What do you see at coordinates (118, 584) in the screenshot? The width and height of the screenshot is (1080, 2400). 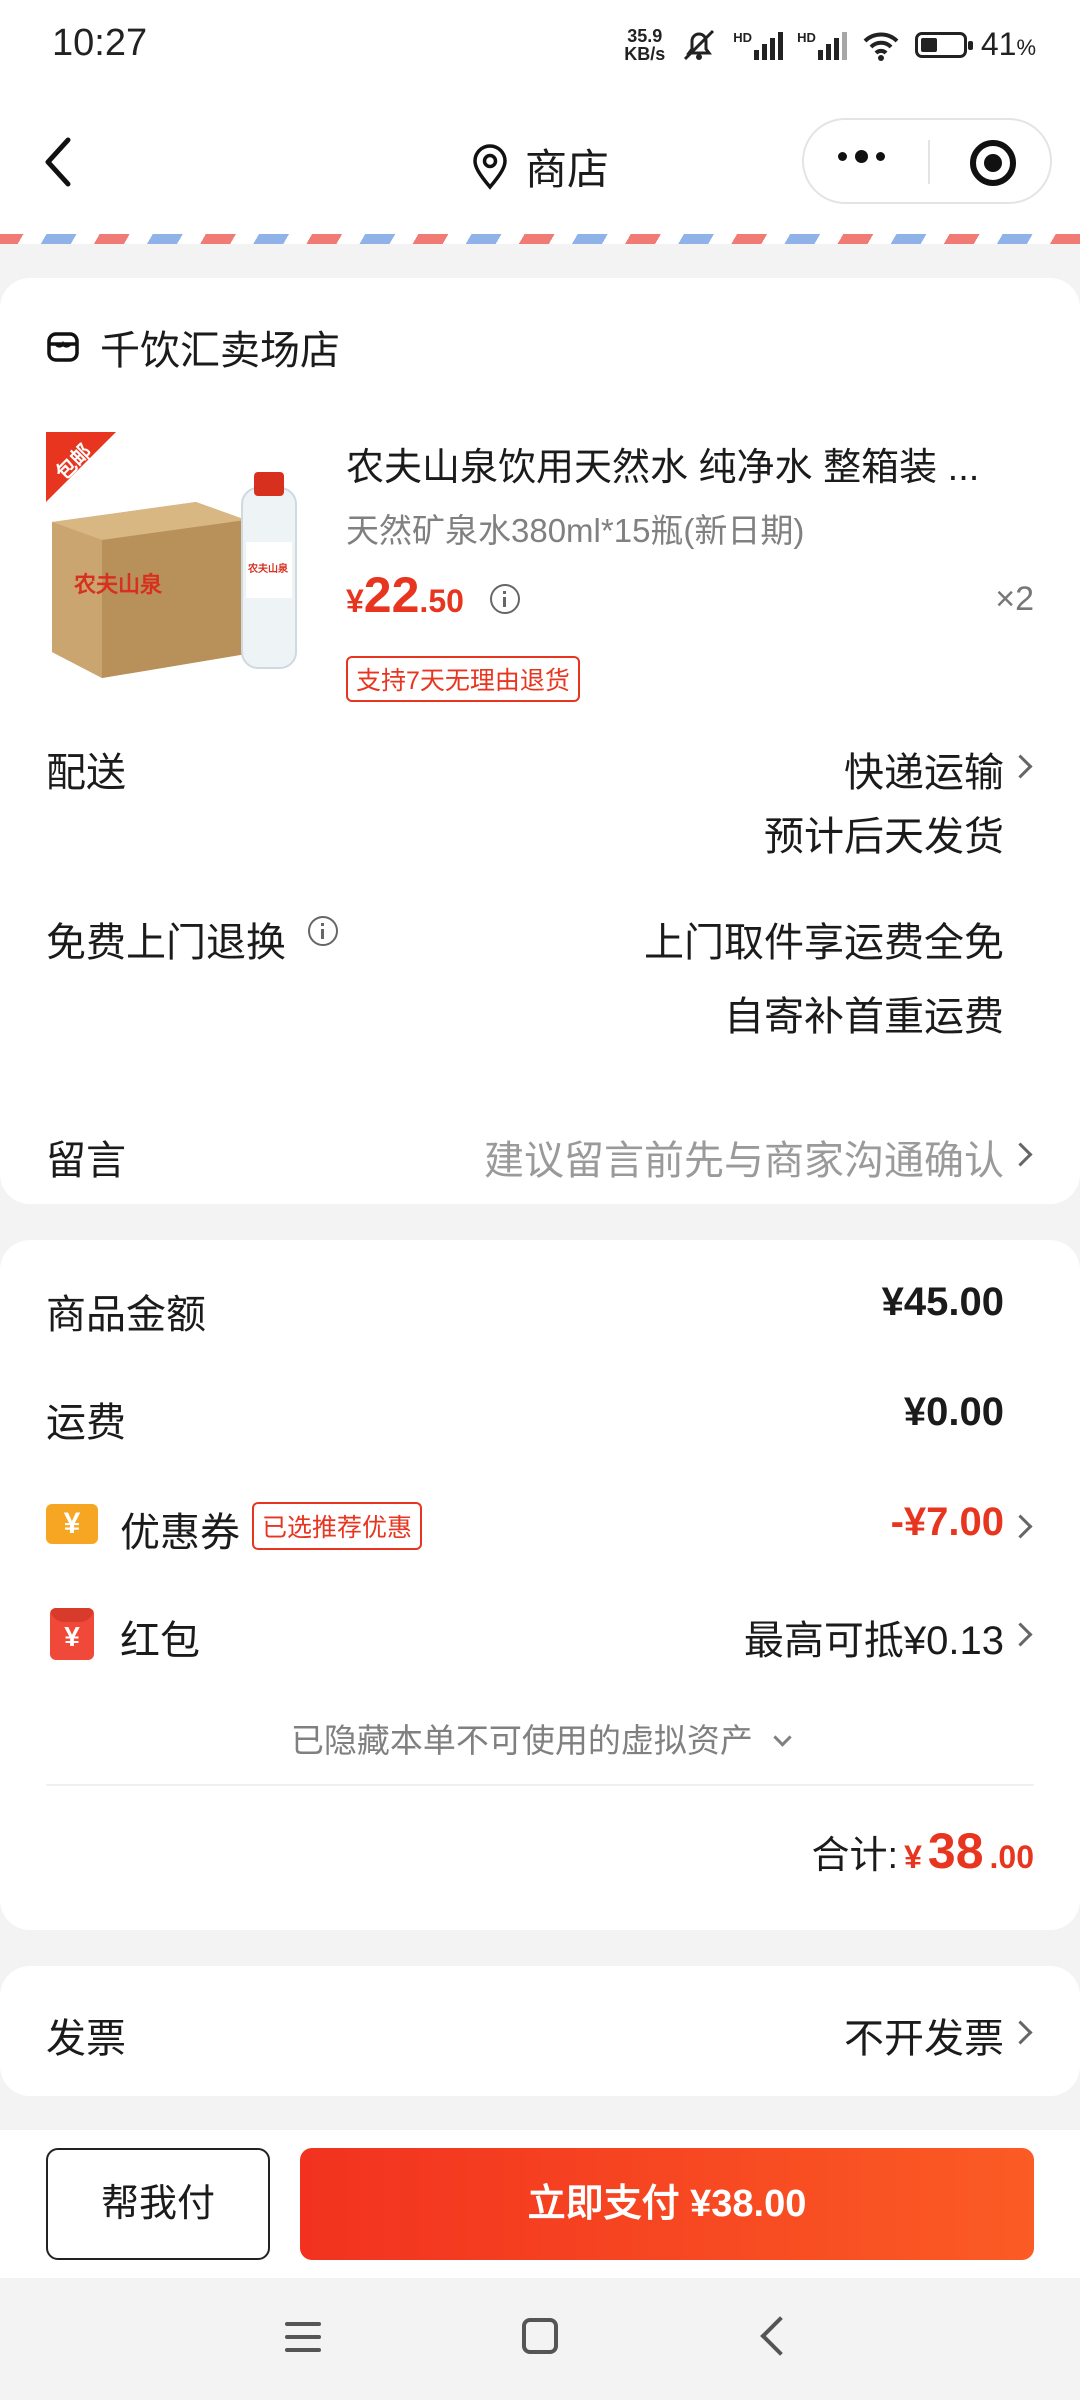 I see `box-brand-text: 农夫山泉` at bounding box center [118, 584].